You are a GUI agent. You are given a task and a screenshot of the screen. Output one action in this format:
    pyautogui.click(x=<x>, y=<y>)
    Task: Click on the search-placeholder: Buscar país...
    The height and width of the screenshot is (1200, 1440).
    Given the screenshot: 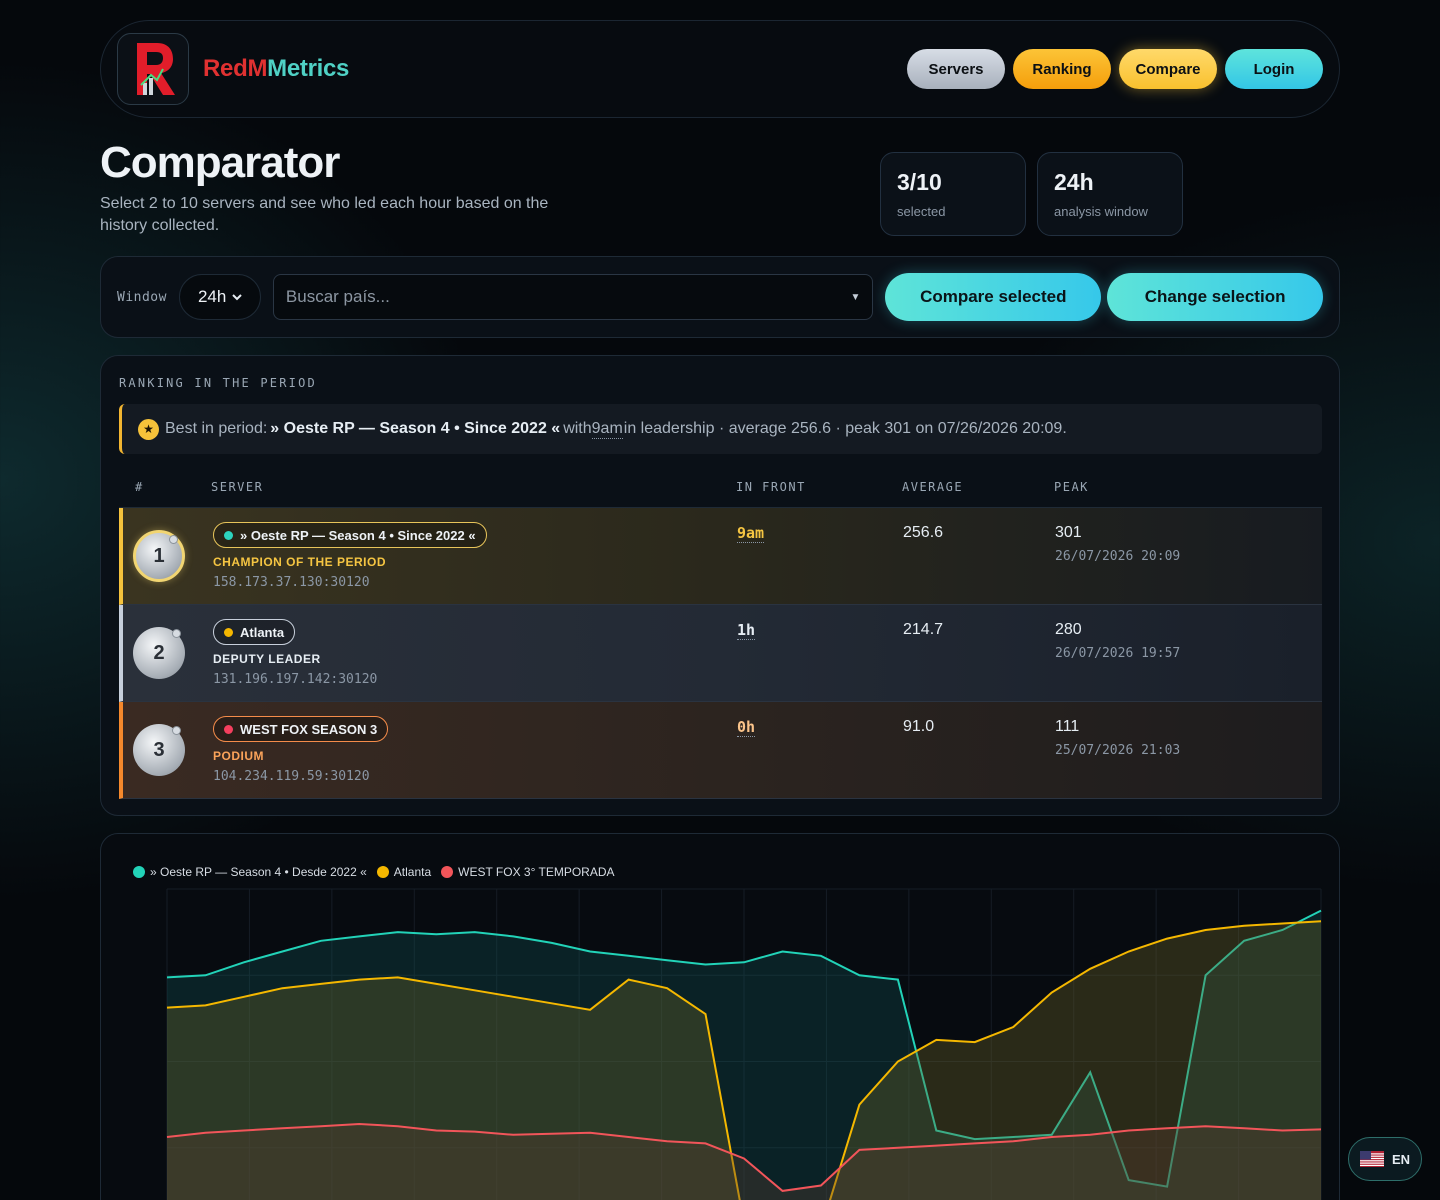 What is the action you would take?
    pyautogui.click(x=337, y=296)
    